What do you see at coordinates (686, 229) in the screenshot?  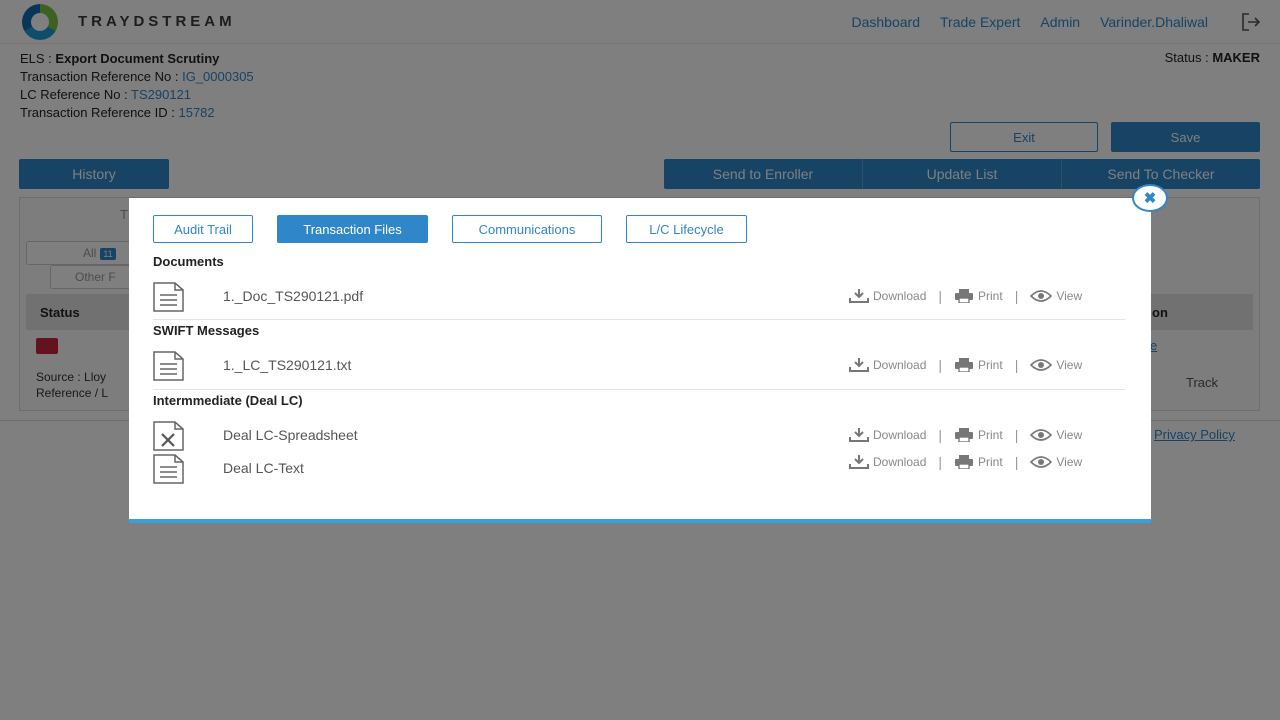 I see `tab-lc-lifecycle: L/C Lifecycle` at bounding box center [686, 229].